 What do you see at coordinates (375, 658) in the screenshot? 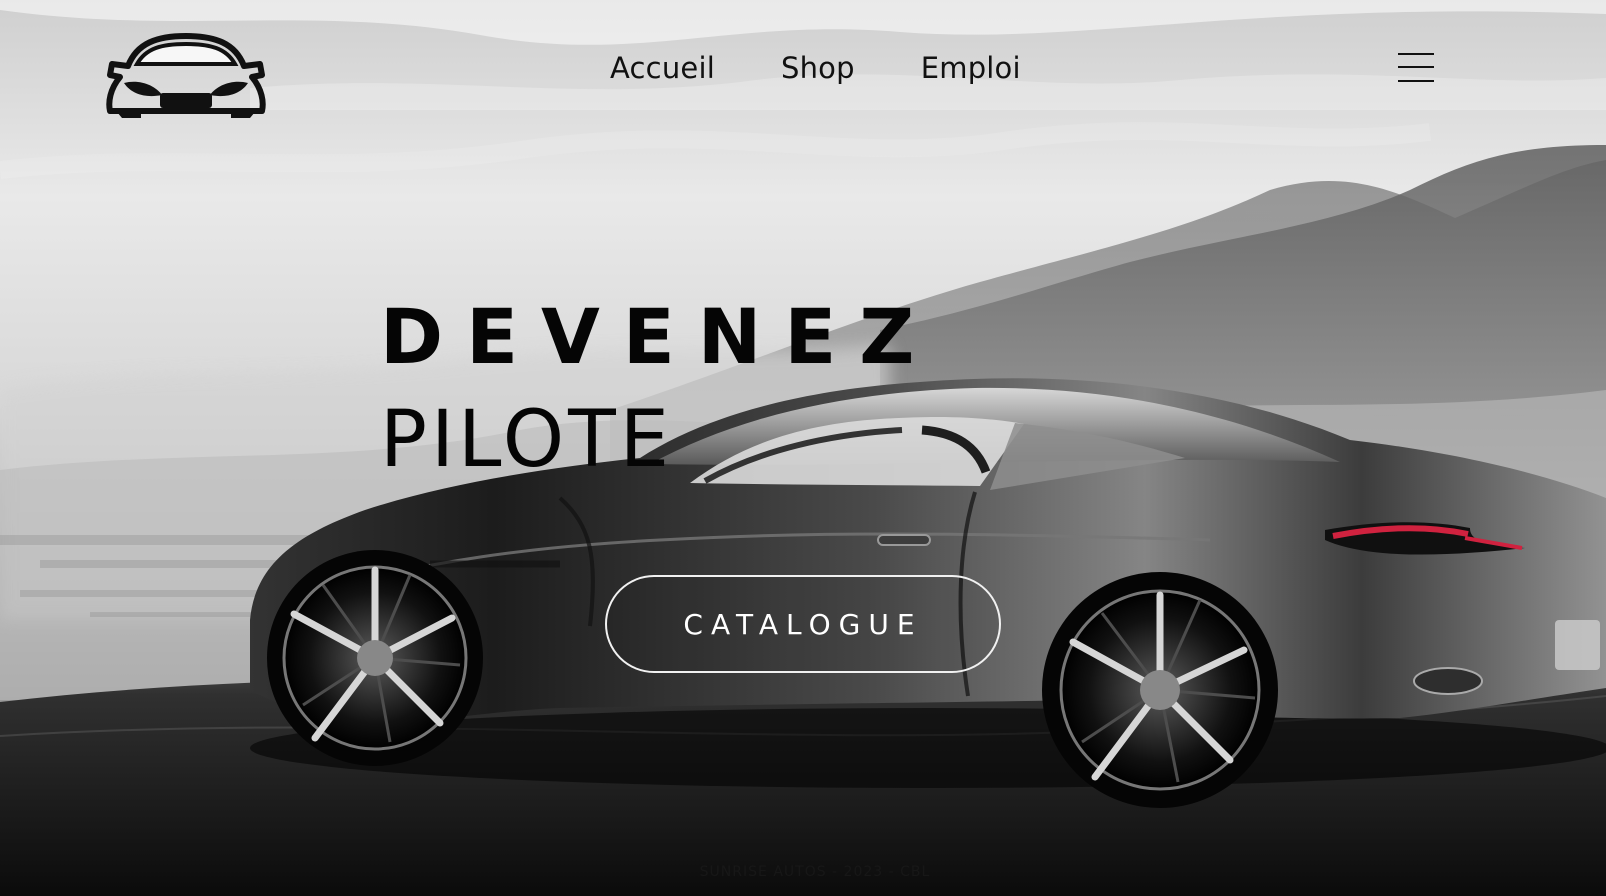
I see `front-wheel-graphic` at bounding box center [375, 658].